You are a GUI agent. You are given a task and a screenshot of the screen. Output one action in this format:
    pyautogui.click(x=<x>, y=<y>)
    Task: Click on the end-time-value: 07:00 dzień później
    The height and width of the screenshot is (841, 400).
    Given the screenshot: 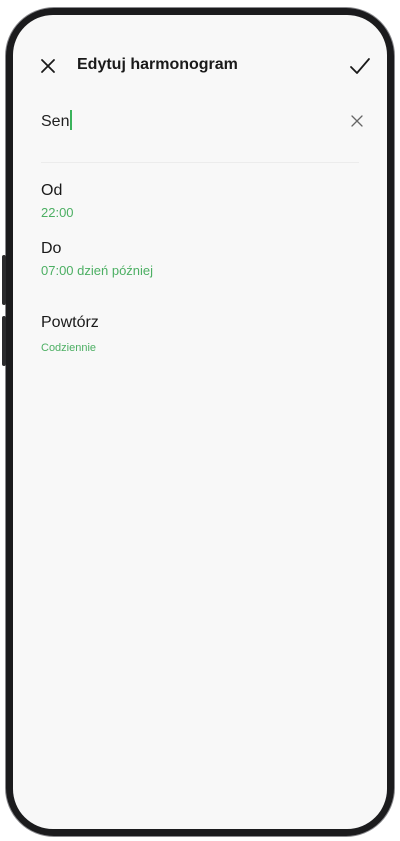 What is the action you would take?
    pyautogui.click(x=97, y=270)
    